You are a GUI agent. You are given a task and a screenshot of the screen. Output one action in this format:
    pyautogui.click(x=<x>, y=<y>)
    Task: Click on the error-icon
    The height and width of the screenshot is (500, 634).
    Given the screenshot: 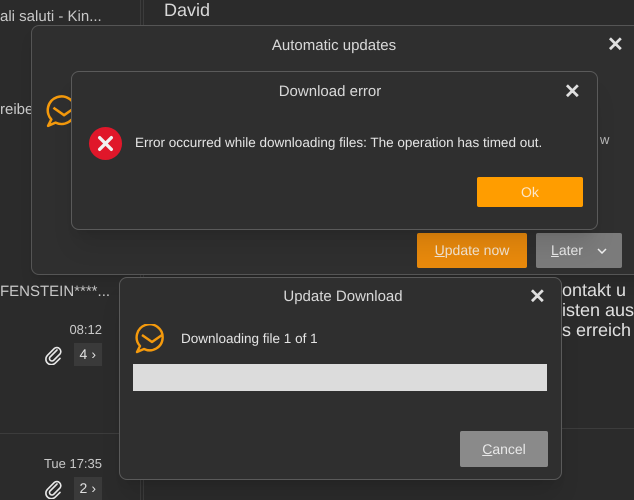 What is the action you would take?
    pyautogui.click(x=105, y=143)
    